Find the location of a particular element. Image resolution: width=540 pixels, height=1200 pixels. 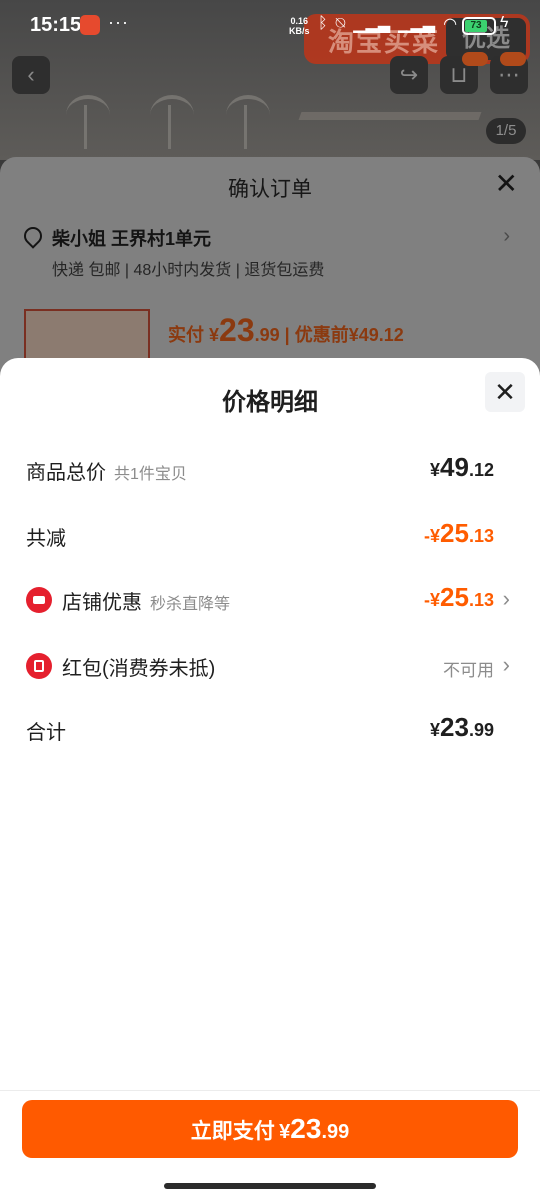

order-close-icon: ✕ is located at coordinates (506, 183).